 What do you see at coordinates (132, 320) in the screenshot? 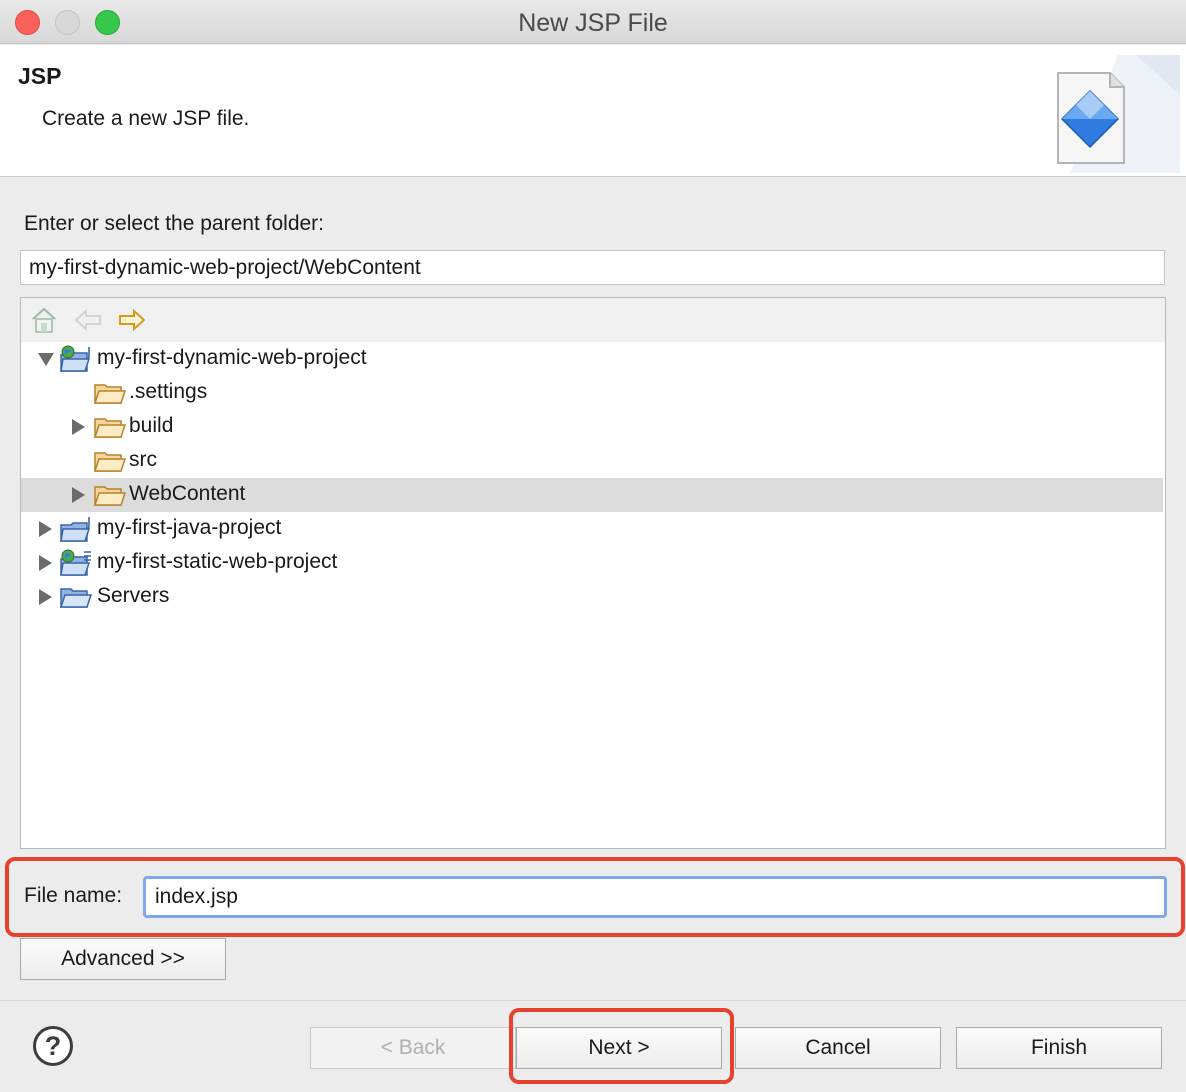
I see `forward-arrow-icon` at bounding box center [132, 320].